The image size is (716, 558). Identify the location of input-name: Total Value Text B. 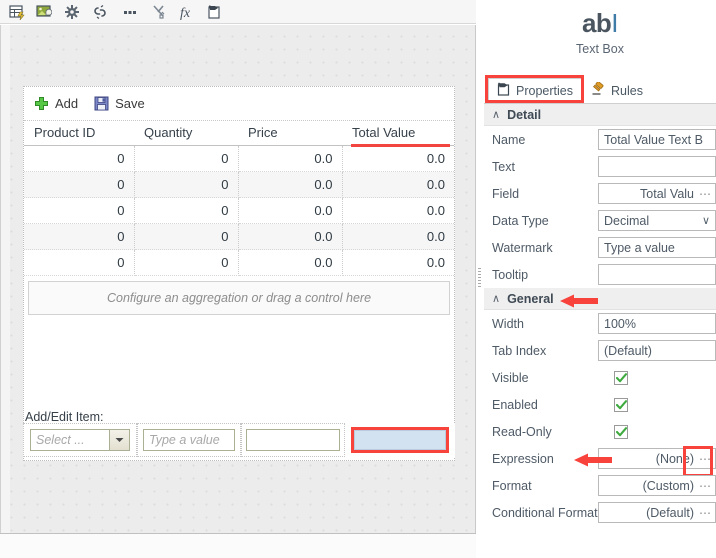
(657, 139).